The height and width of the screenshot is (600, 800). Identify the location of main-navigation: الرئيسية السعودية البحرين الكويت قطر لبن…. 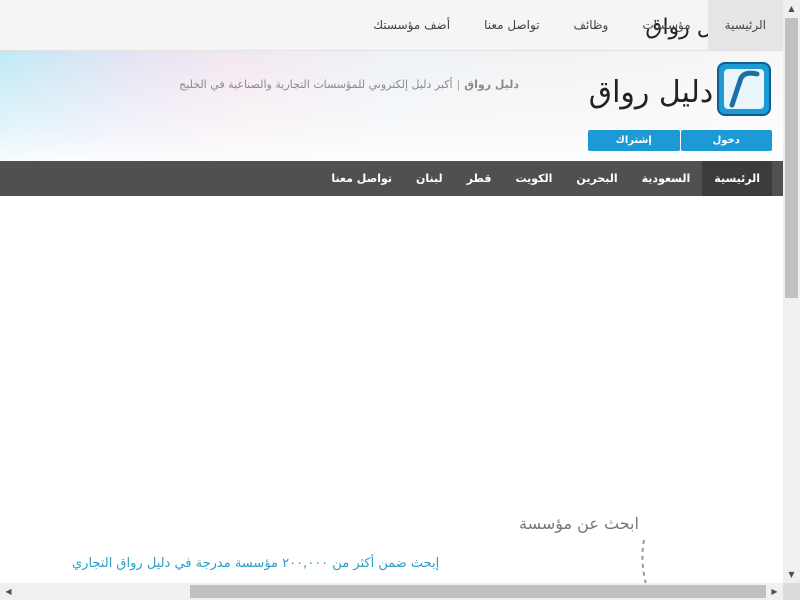
(391, 178).